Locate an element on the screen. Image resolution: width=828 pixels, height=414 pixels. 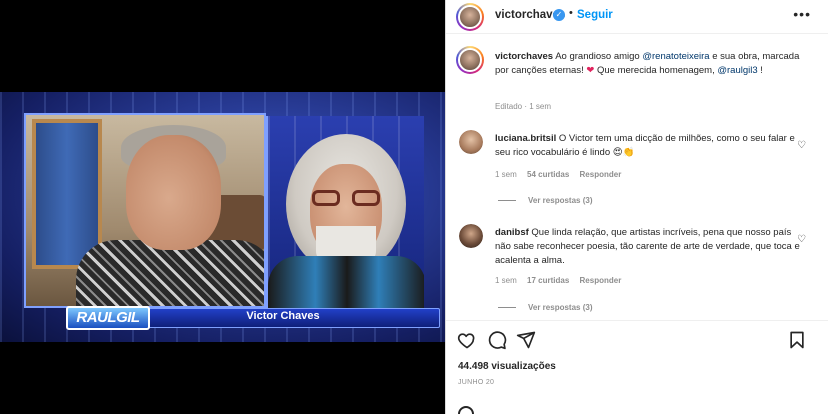
follow-button: Seguir is located at coordinates (595, 15).